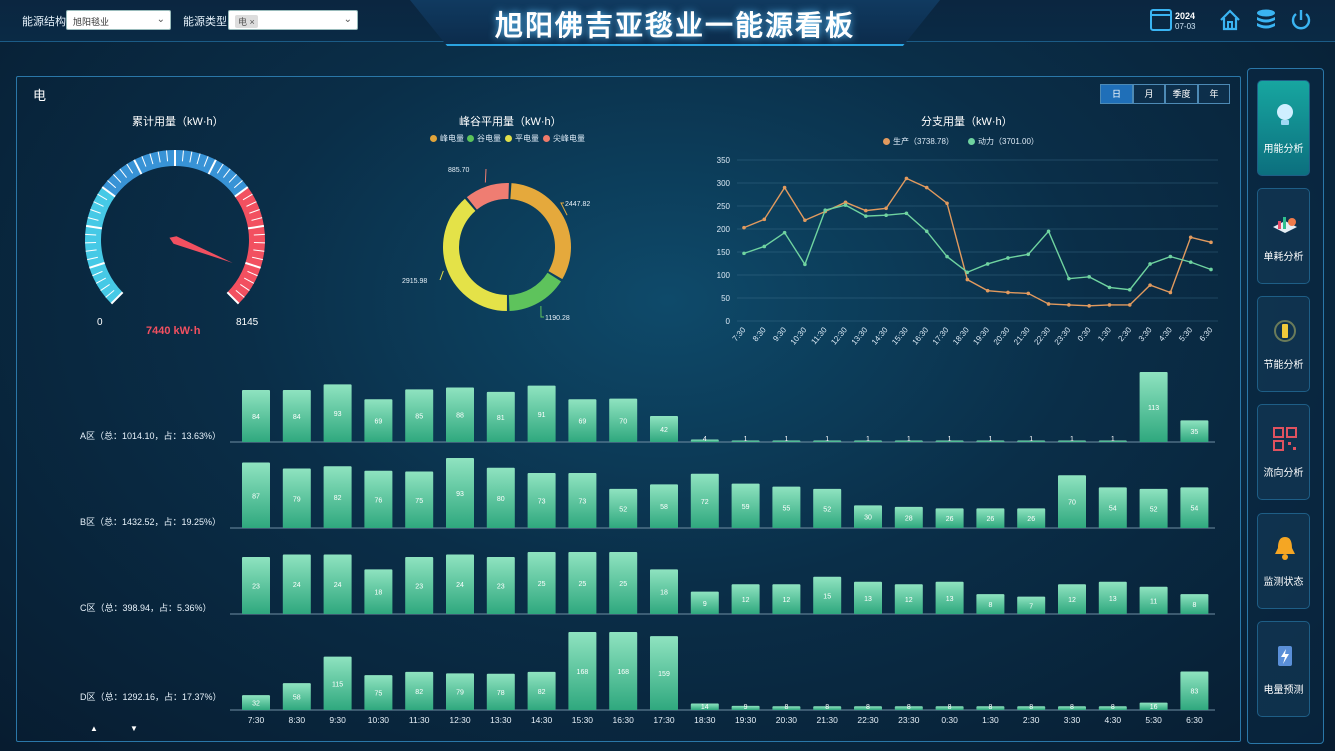 Image resolution: width=1335 pixels, height=751 pixels. What do you see at coordinates (724, 229) in the screenshot?
I see `line-y-tick: 200` at bounding box center [724, 229].